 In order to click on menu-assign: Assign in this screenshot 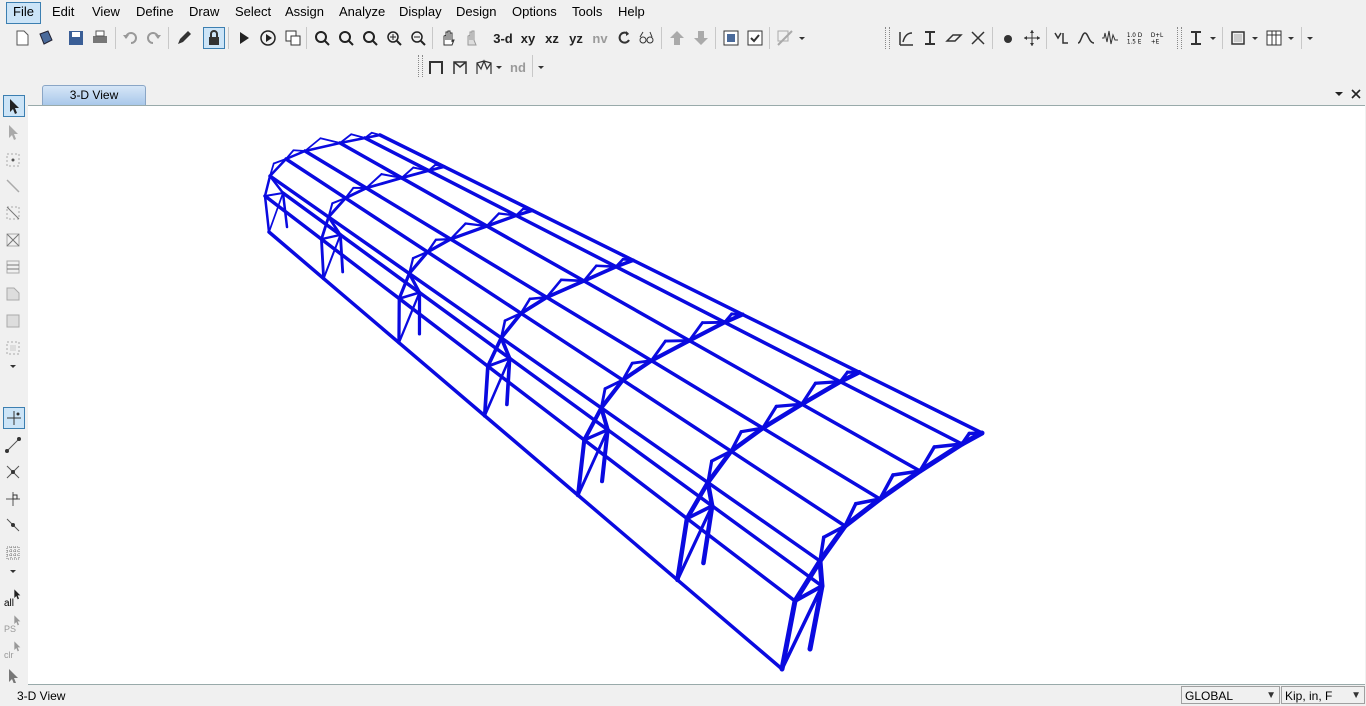, I will do `click(304, 12)`.